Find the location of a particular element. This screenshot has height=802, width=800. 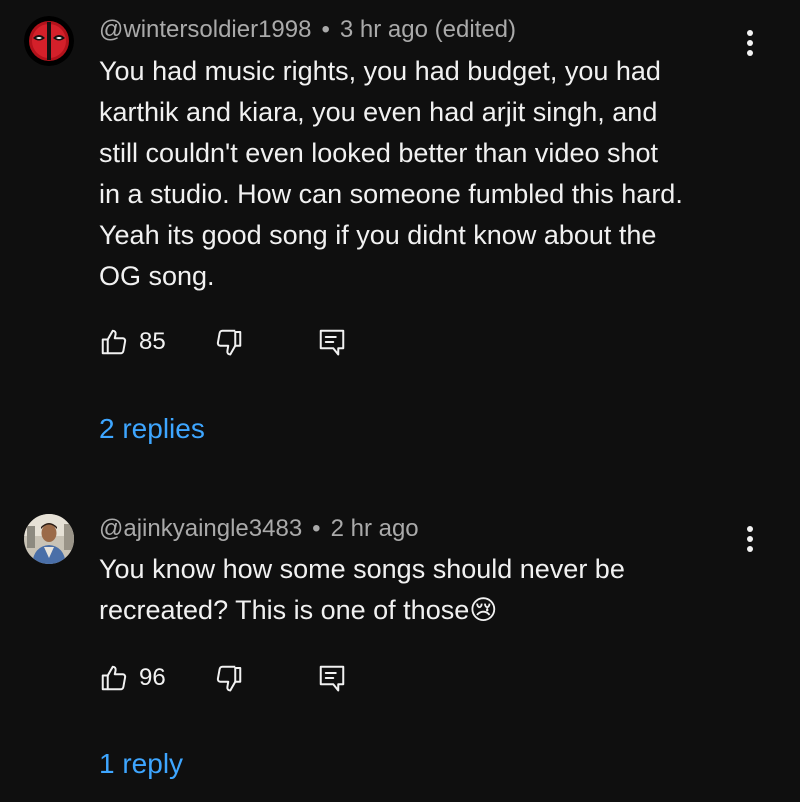

username: @ajinkyaingle3483 is located at coordinates (200, 528).